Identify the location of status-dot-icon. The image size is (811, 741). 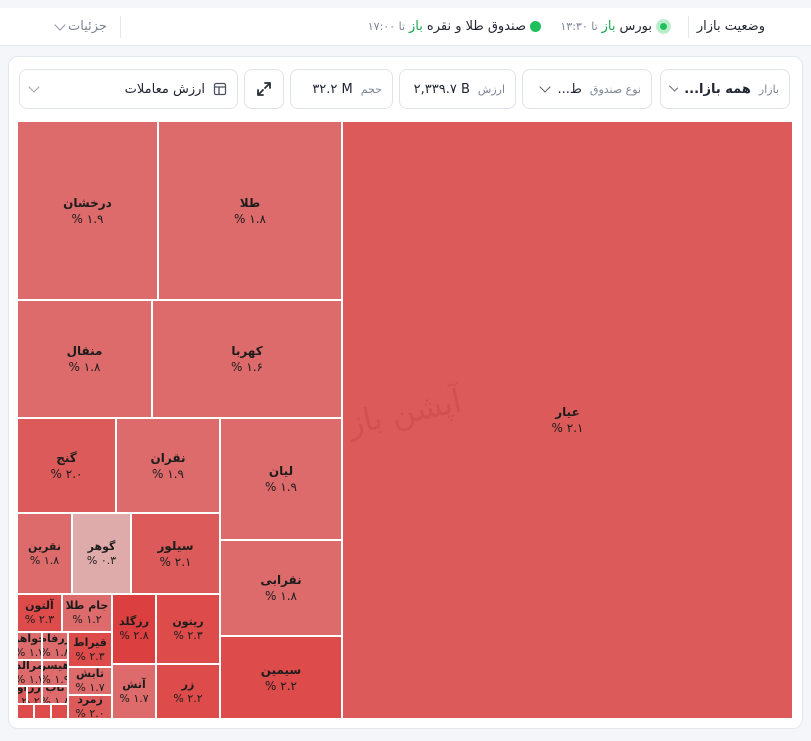
(663, 26).